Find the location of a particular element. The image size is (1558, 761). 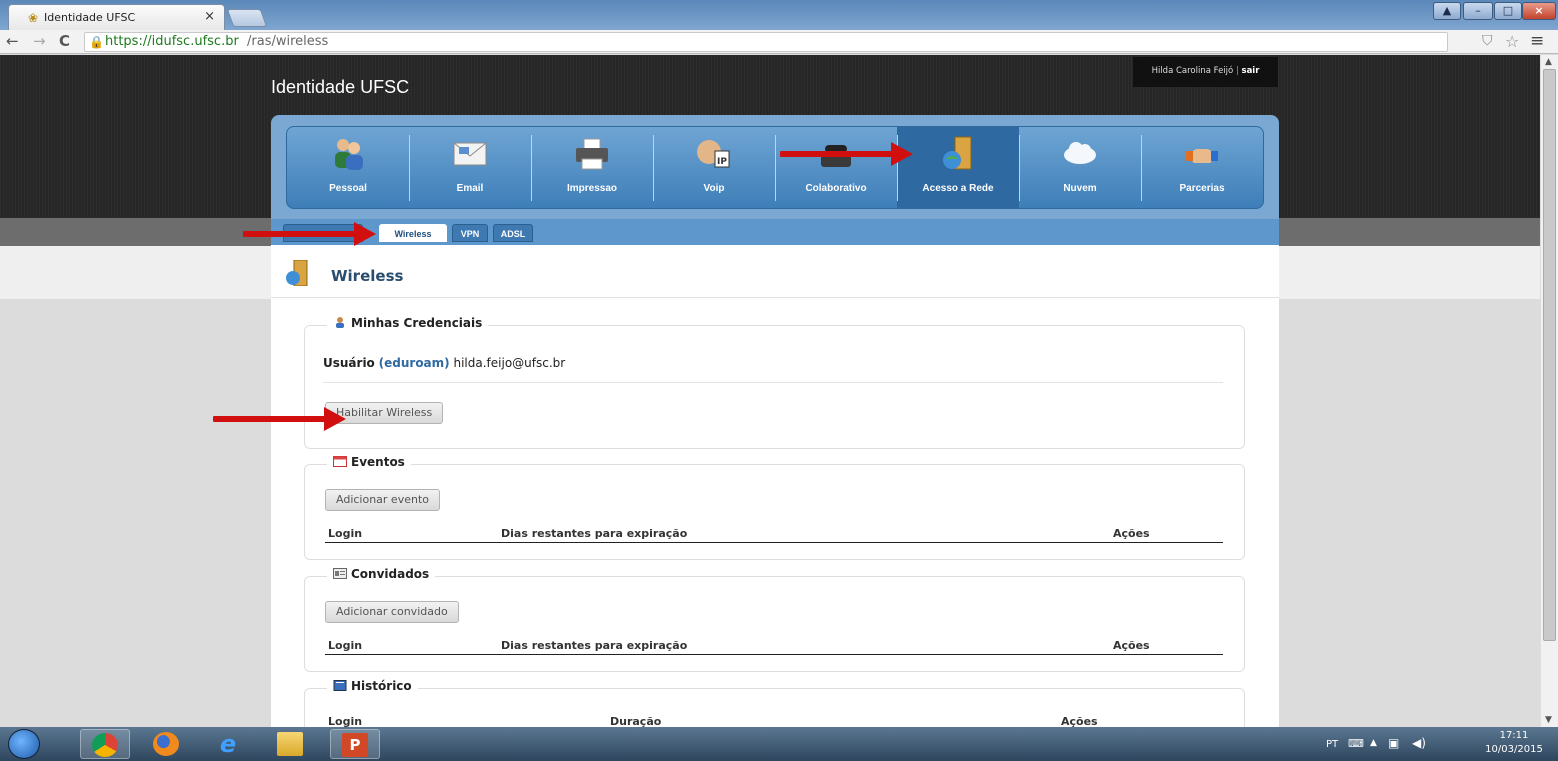

nav-item-parcerias: Parcerias is located at coordinates (1202, 167).